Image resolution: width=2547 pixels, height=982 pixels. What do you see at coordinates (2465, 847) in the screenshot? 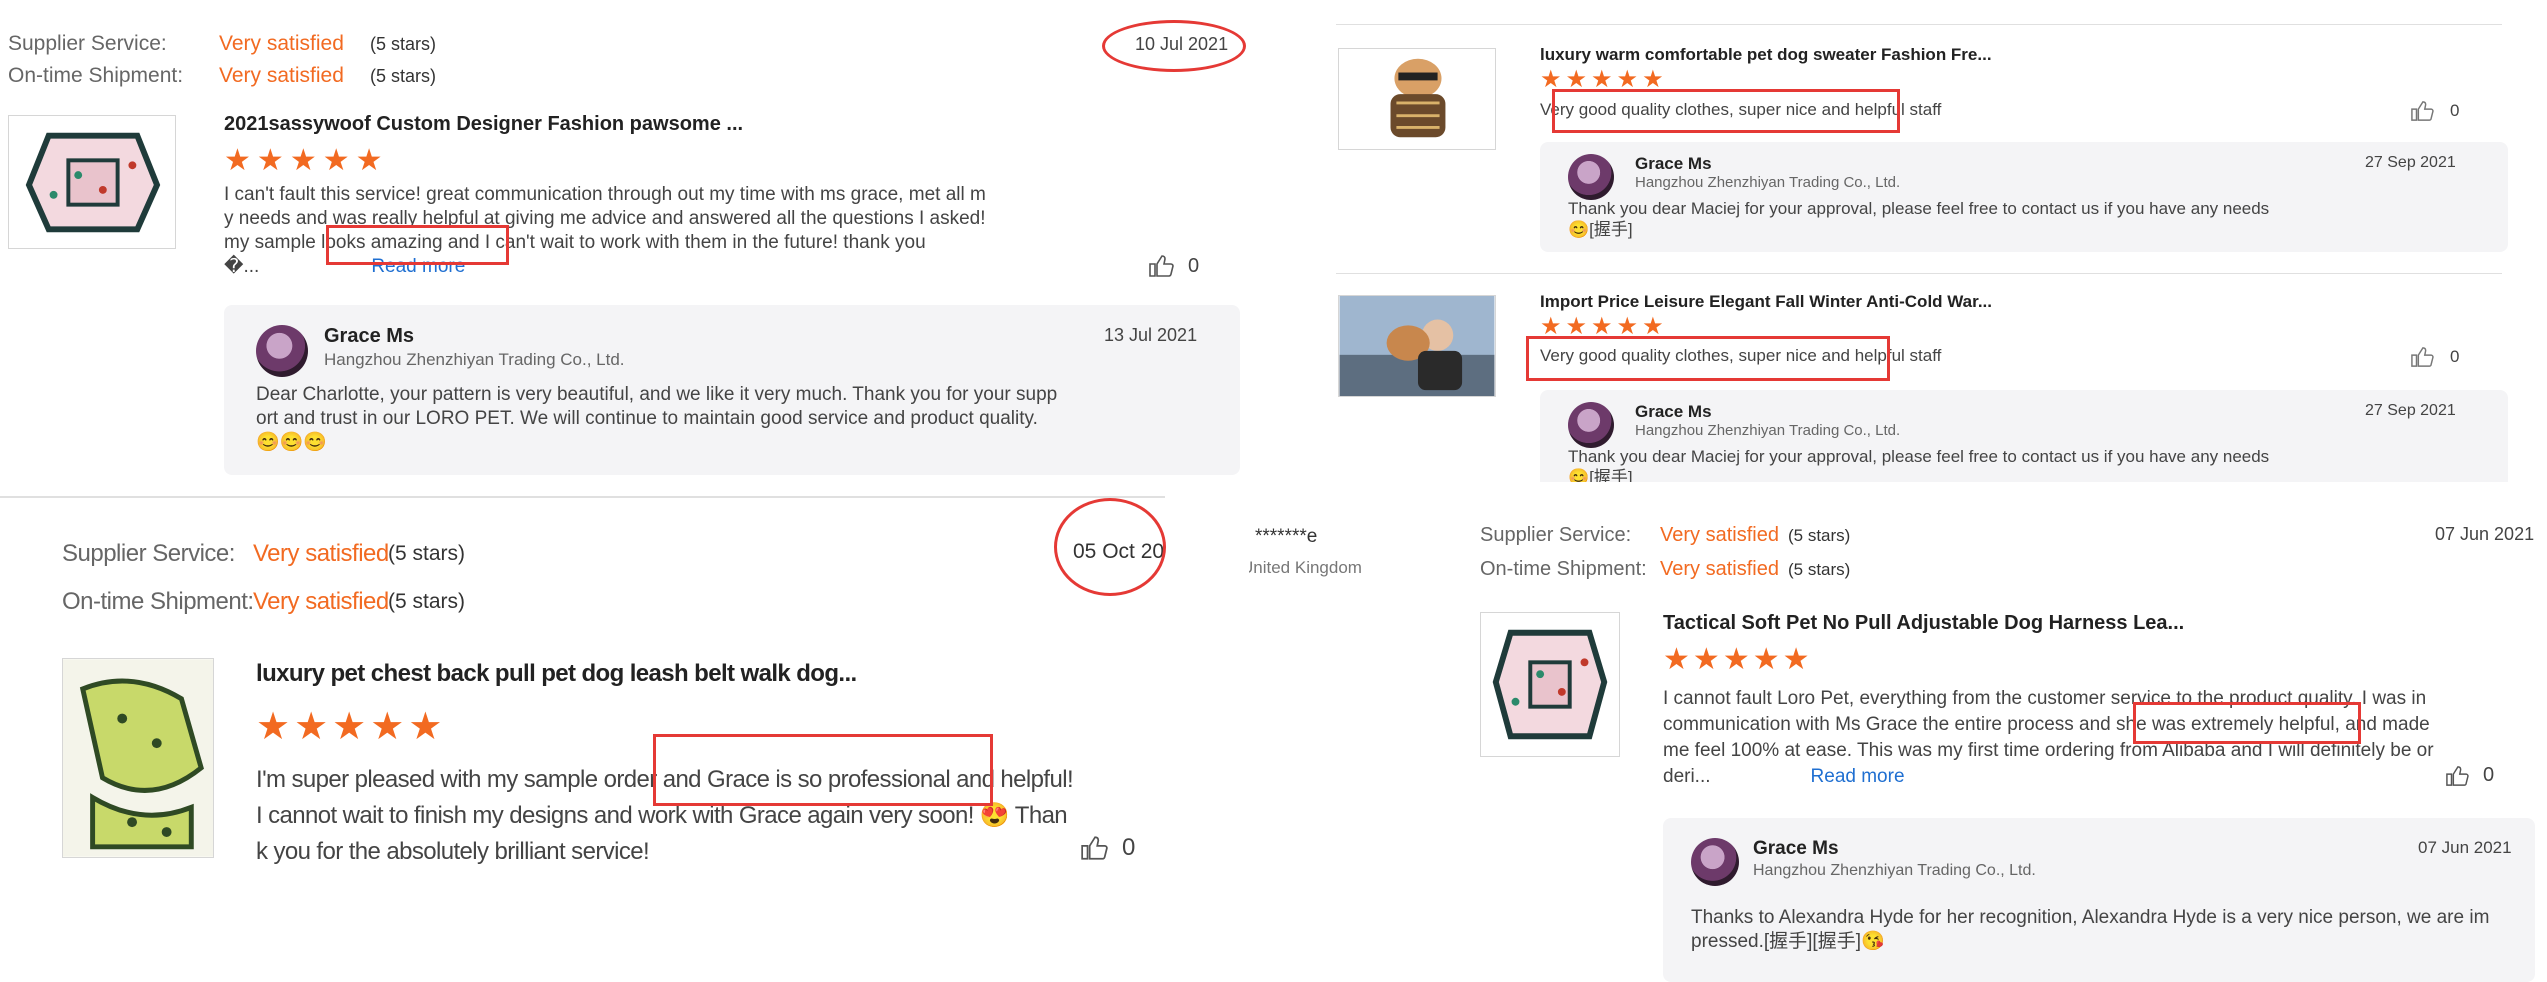
I see `reply-date: 07 Jun 2021` at bounding box center [2465, 847].